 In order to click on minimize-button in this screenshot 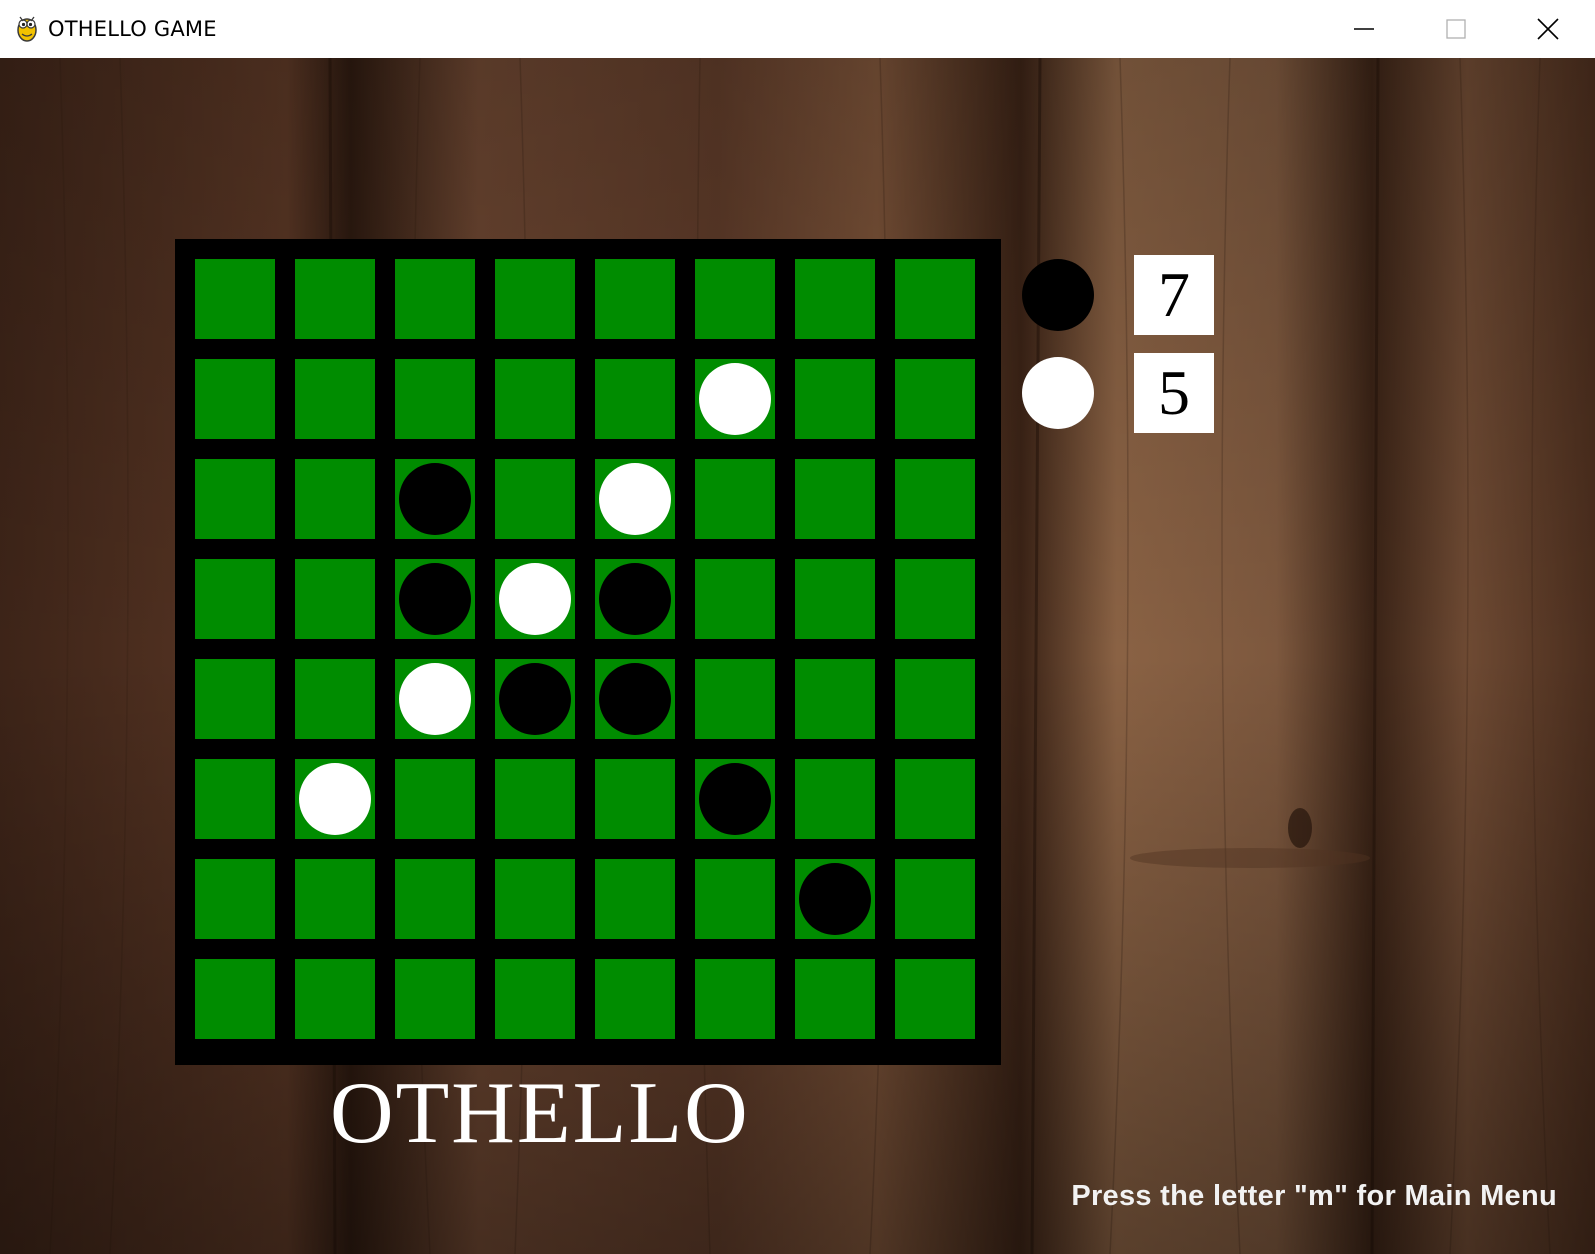, I will do `click(1364, 29)`.